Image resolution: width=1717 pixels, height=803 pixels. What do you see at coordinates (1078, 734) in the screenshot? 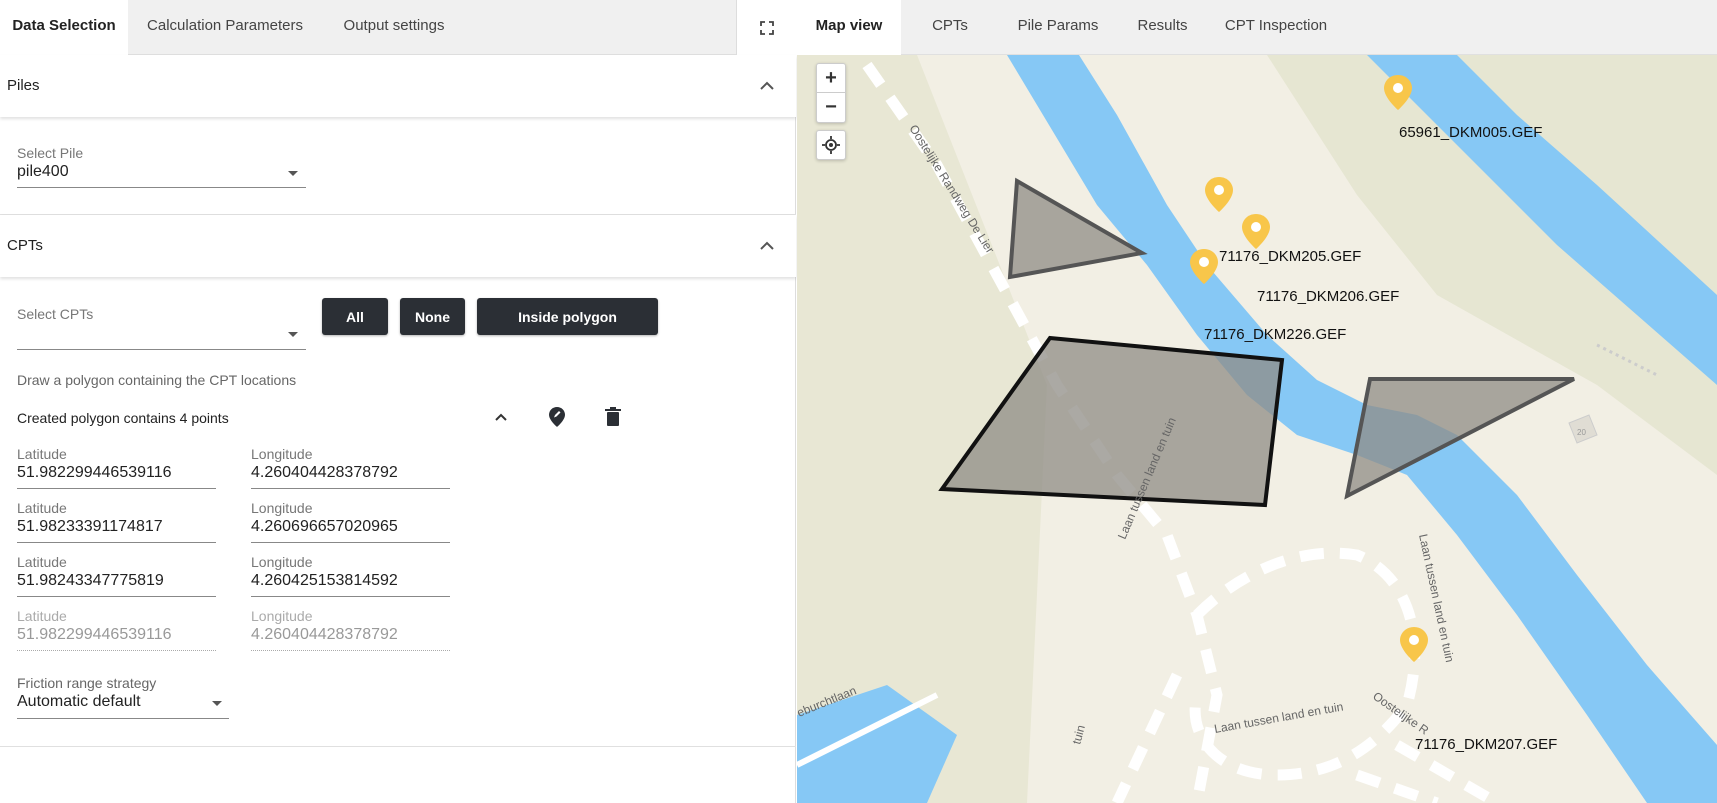
I see `street-label: tuin` at bounding box center [1078, 734].